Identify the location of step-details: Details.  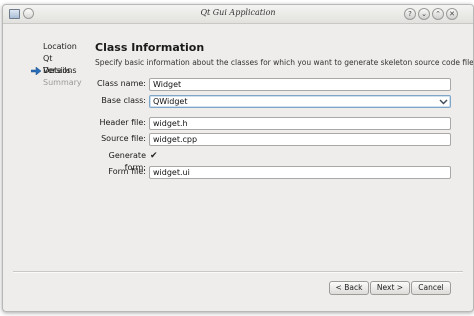
(52, 71).